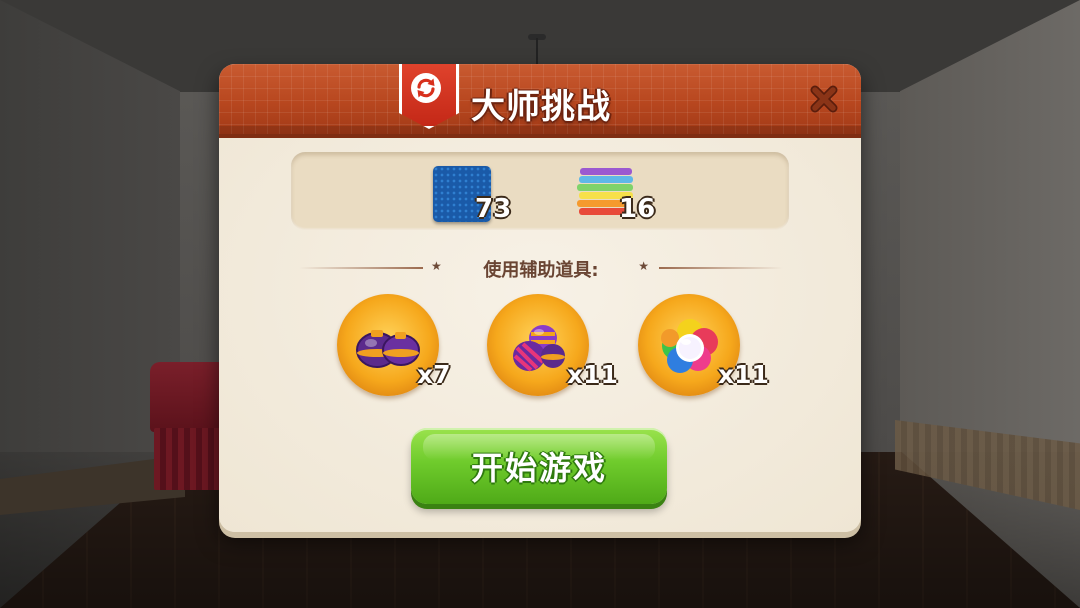 The height and width of the screenshot is (608, 1080). What do you see at coordinates (493, 209) in the screenshot?
I see `target-count: 73` at bounding box center [493, 209].